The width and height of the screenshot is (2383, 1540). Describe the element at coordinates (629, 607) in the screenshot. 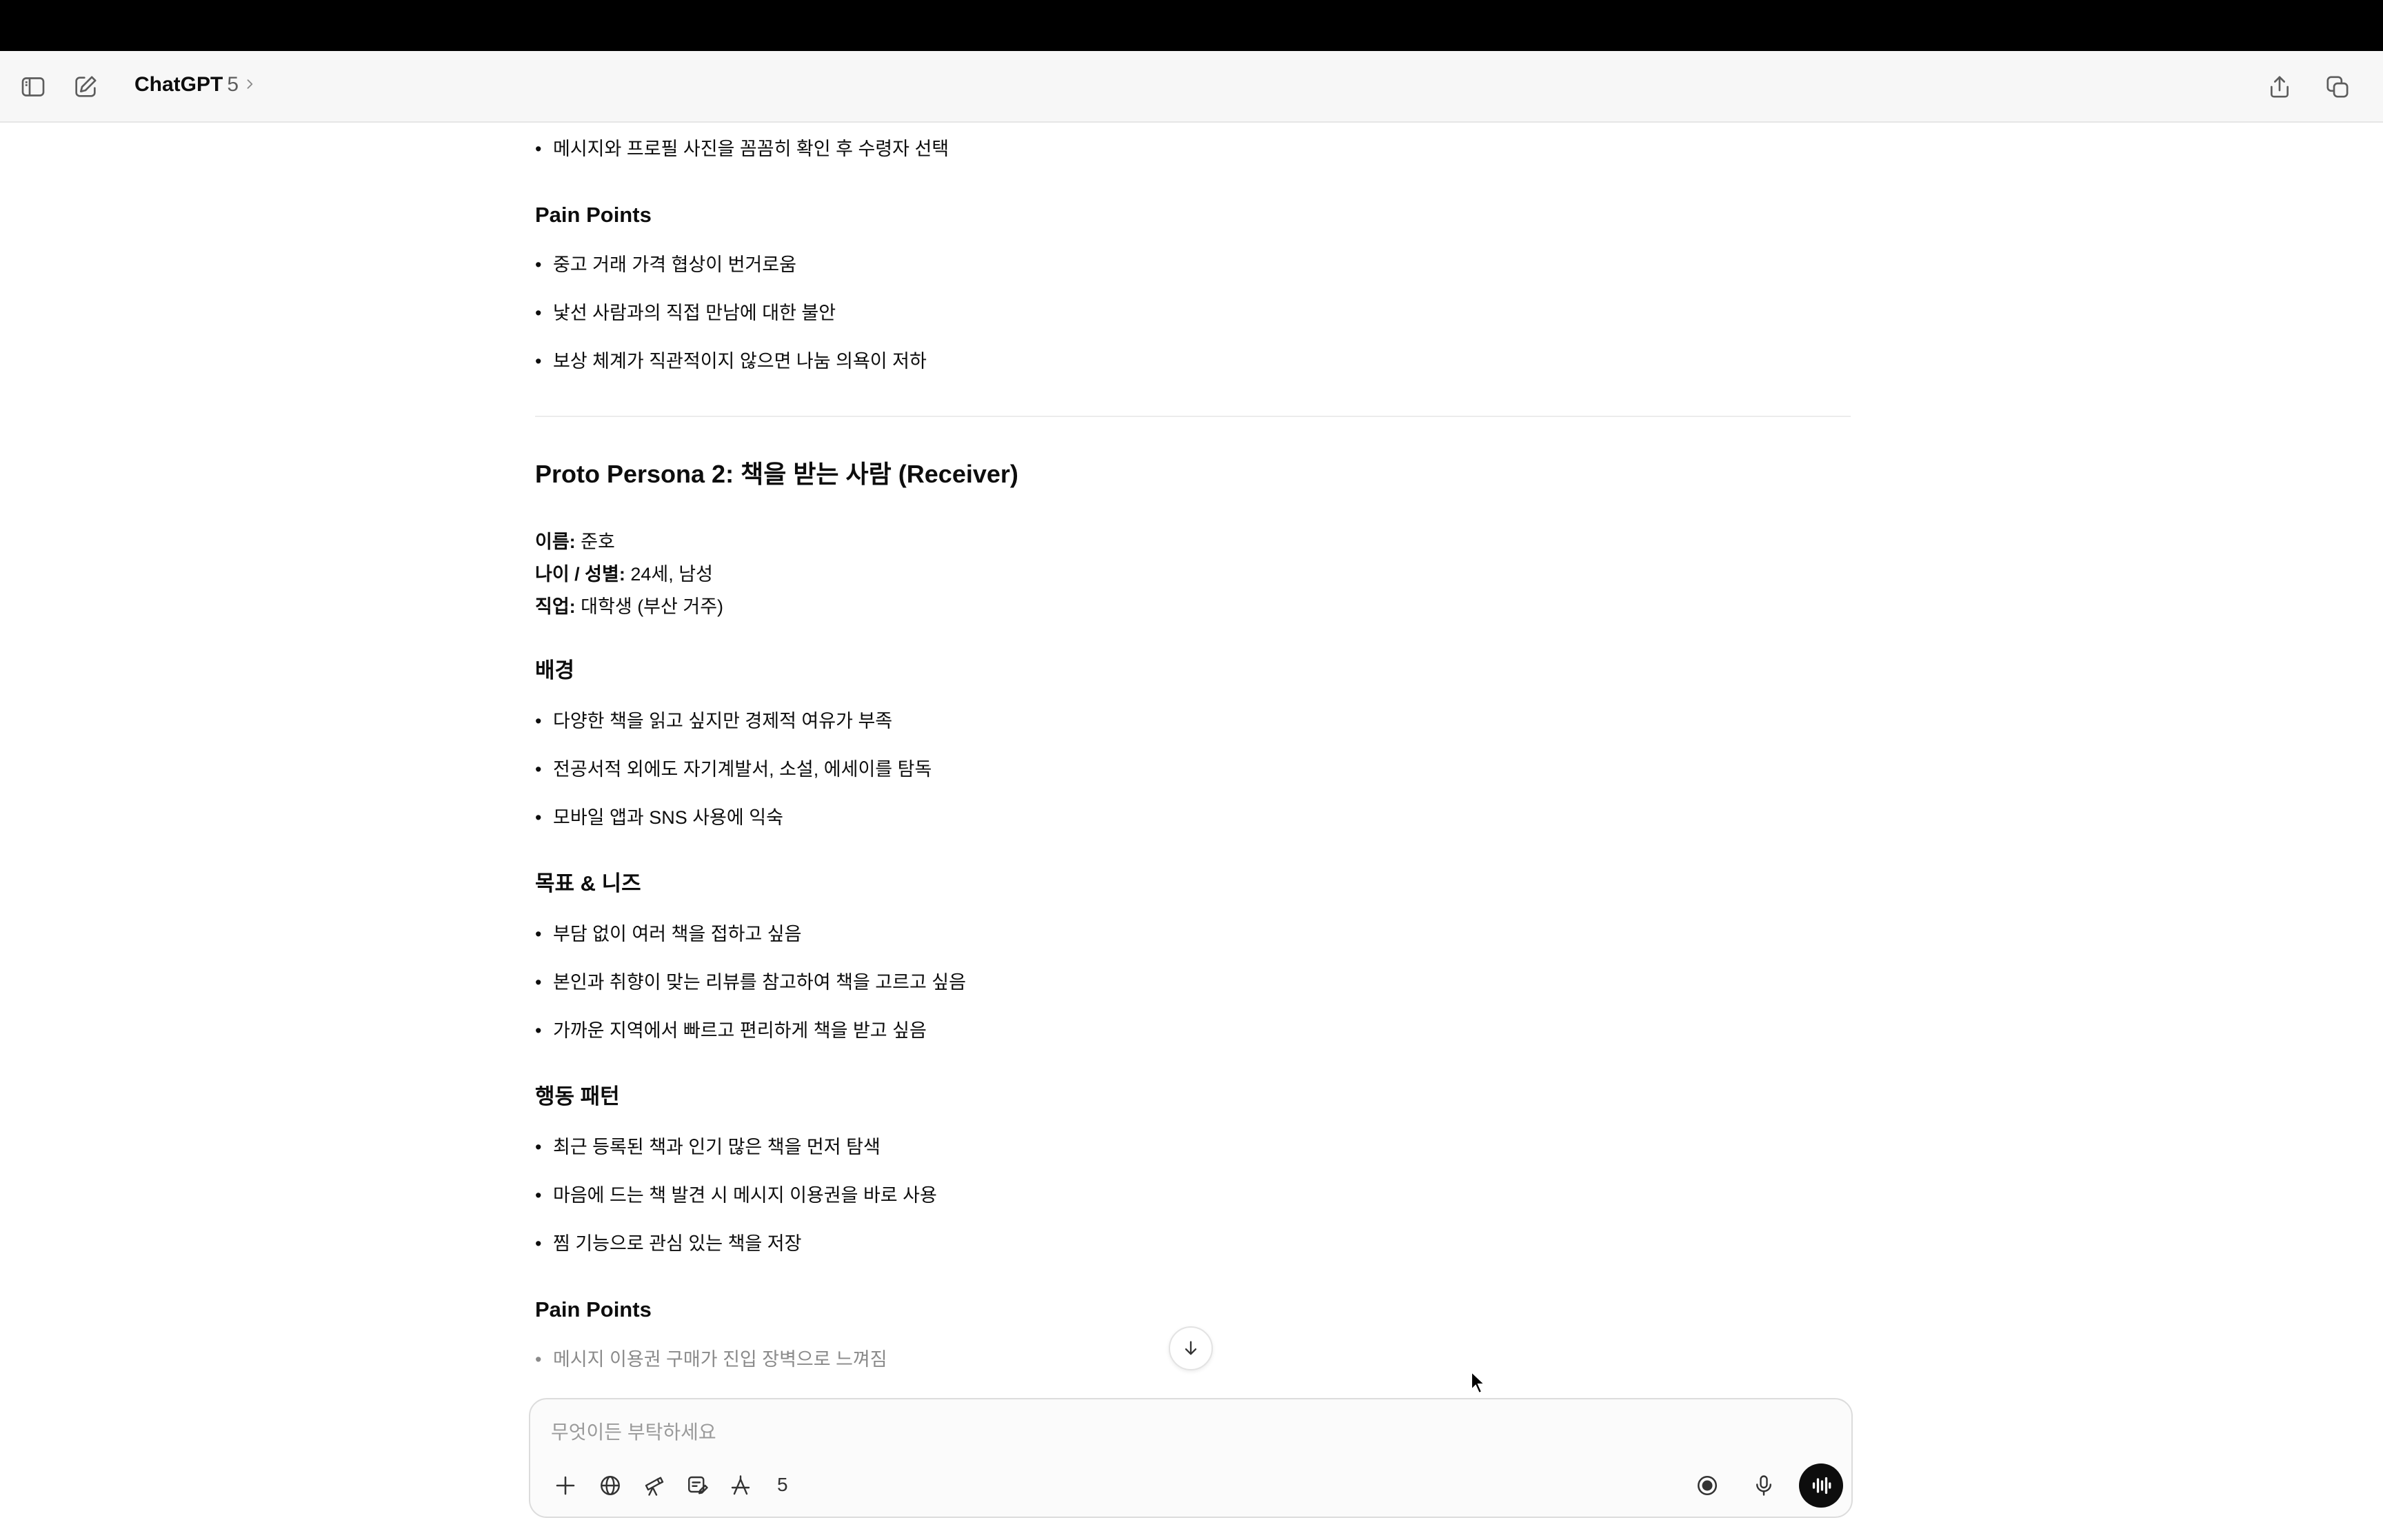

I see `persona-job: 직업: 대학생 (부산 거주)` at that location.